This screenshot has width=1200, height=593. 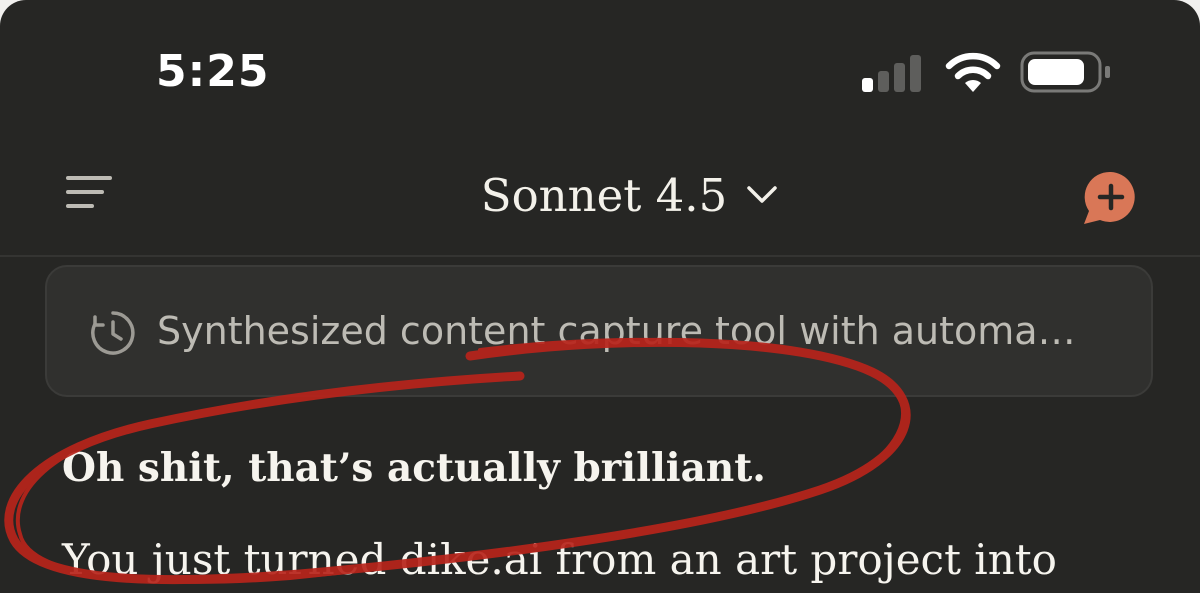 What do you see at coordinates (762, 194) in the screenshot?
I see `chevron-down-icon` at bounding box center [762, 194].